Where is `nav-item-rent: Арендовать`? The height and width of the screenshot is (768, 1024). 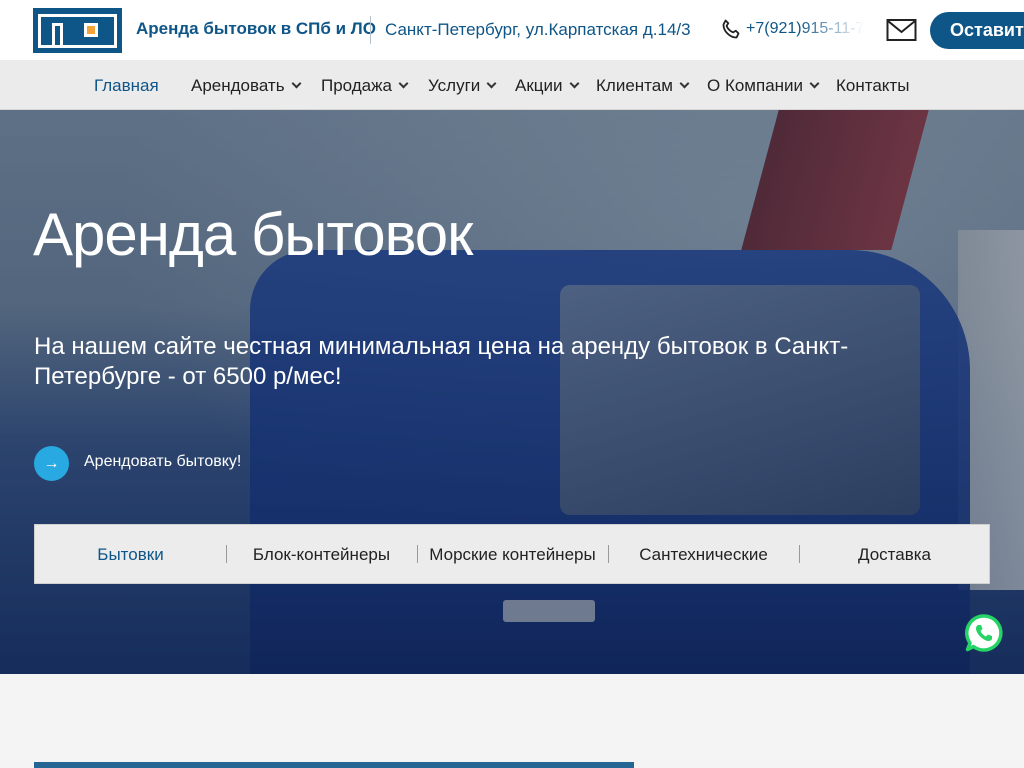
nav-item-rent: Арендовать is located at coordinates (246, 86).